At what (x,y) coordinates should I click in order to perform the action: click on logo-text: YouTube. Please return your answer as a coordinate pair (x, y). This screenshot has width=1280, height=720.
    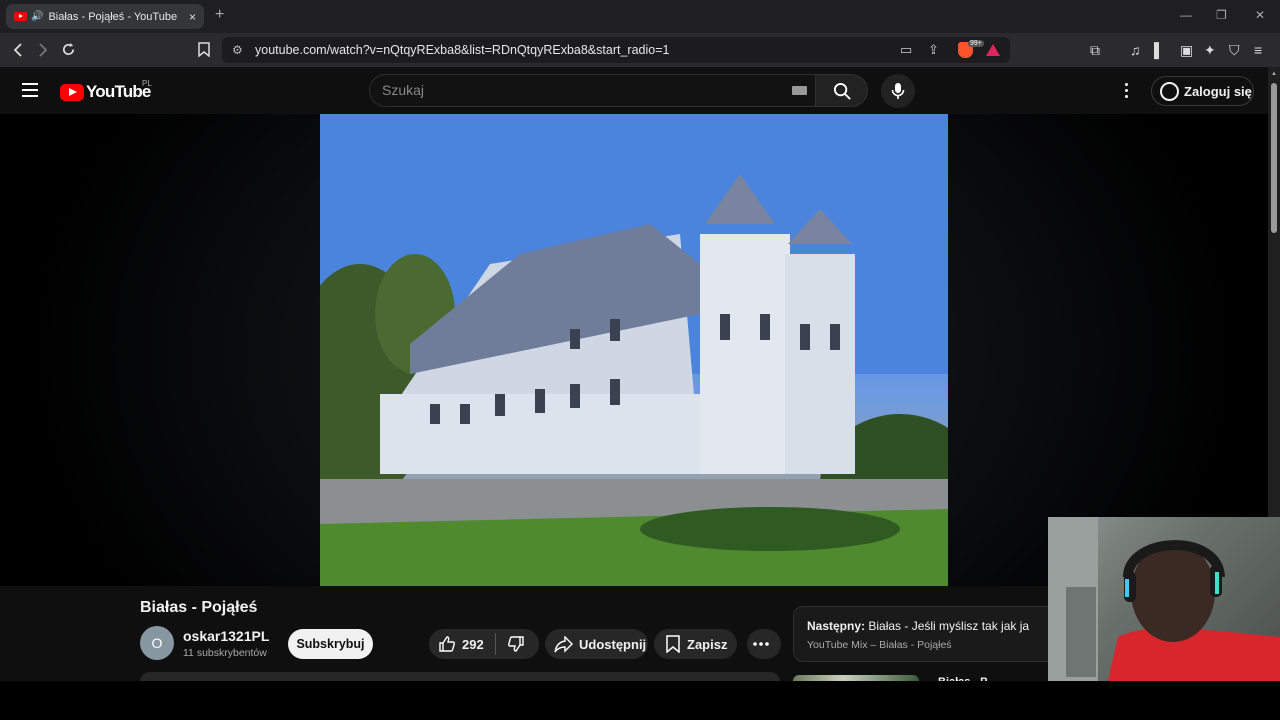
    Looking at the image, I should click on (118, 91).